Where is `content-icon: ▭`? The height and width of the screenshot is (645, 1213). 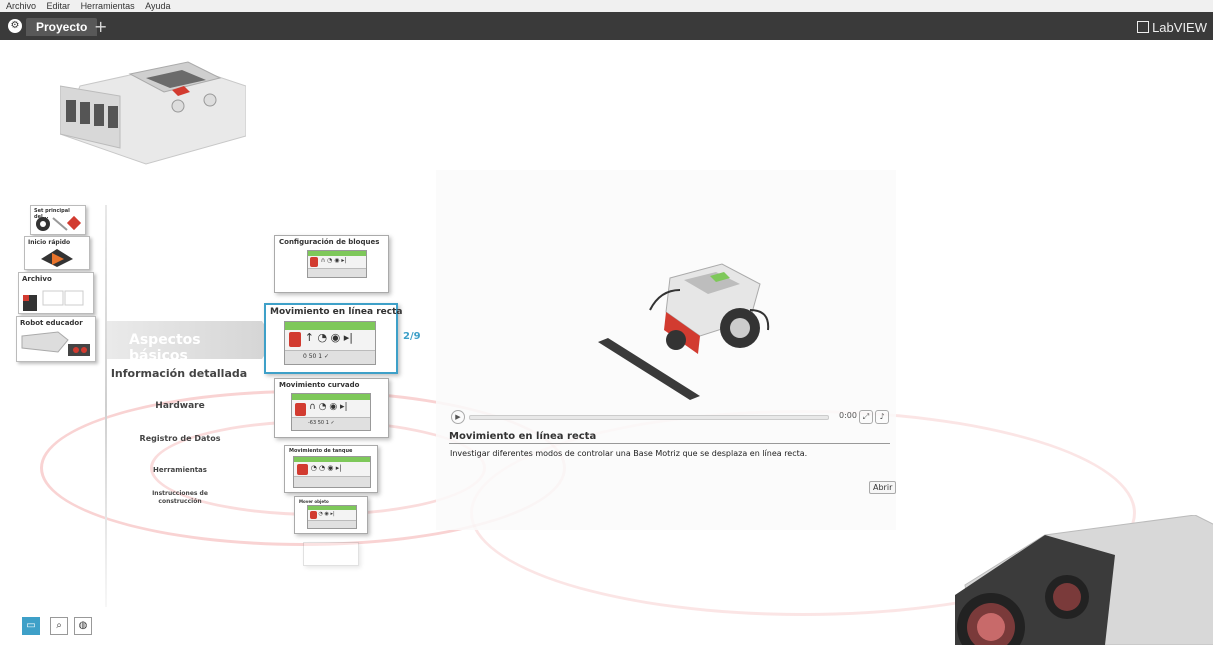
content-icon: ▭ is located at coordinates (31, 626).